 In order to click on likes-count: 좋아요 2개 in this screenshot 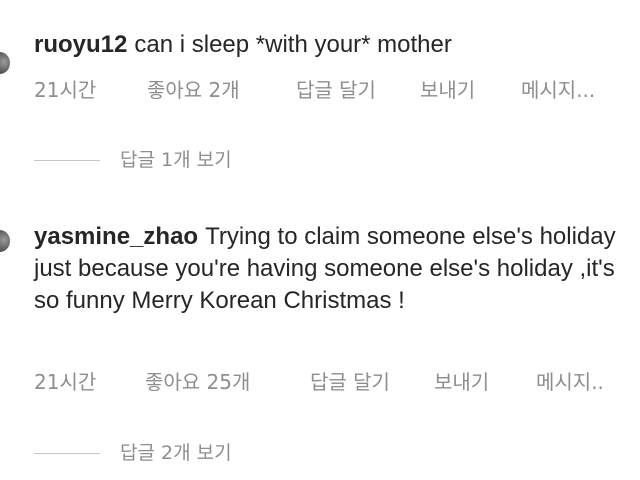, I will do `click(193, 90)`.